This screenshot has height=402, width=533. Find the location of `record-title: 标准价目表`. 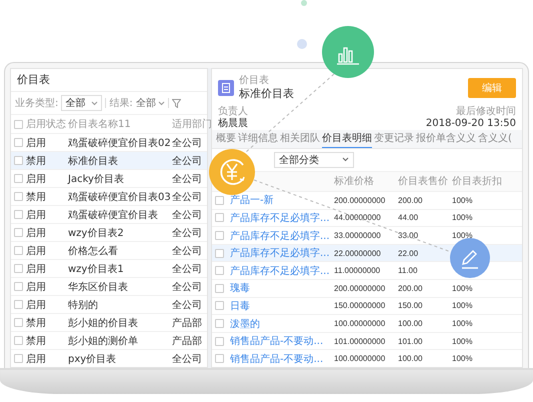

record-title: 标准价目表 is located at coordinates (267, 93).